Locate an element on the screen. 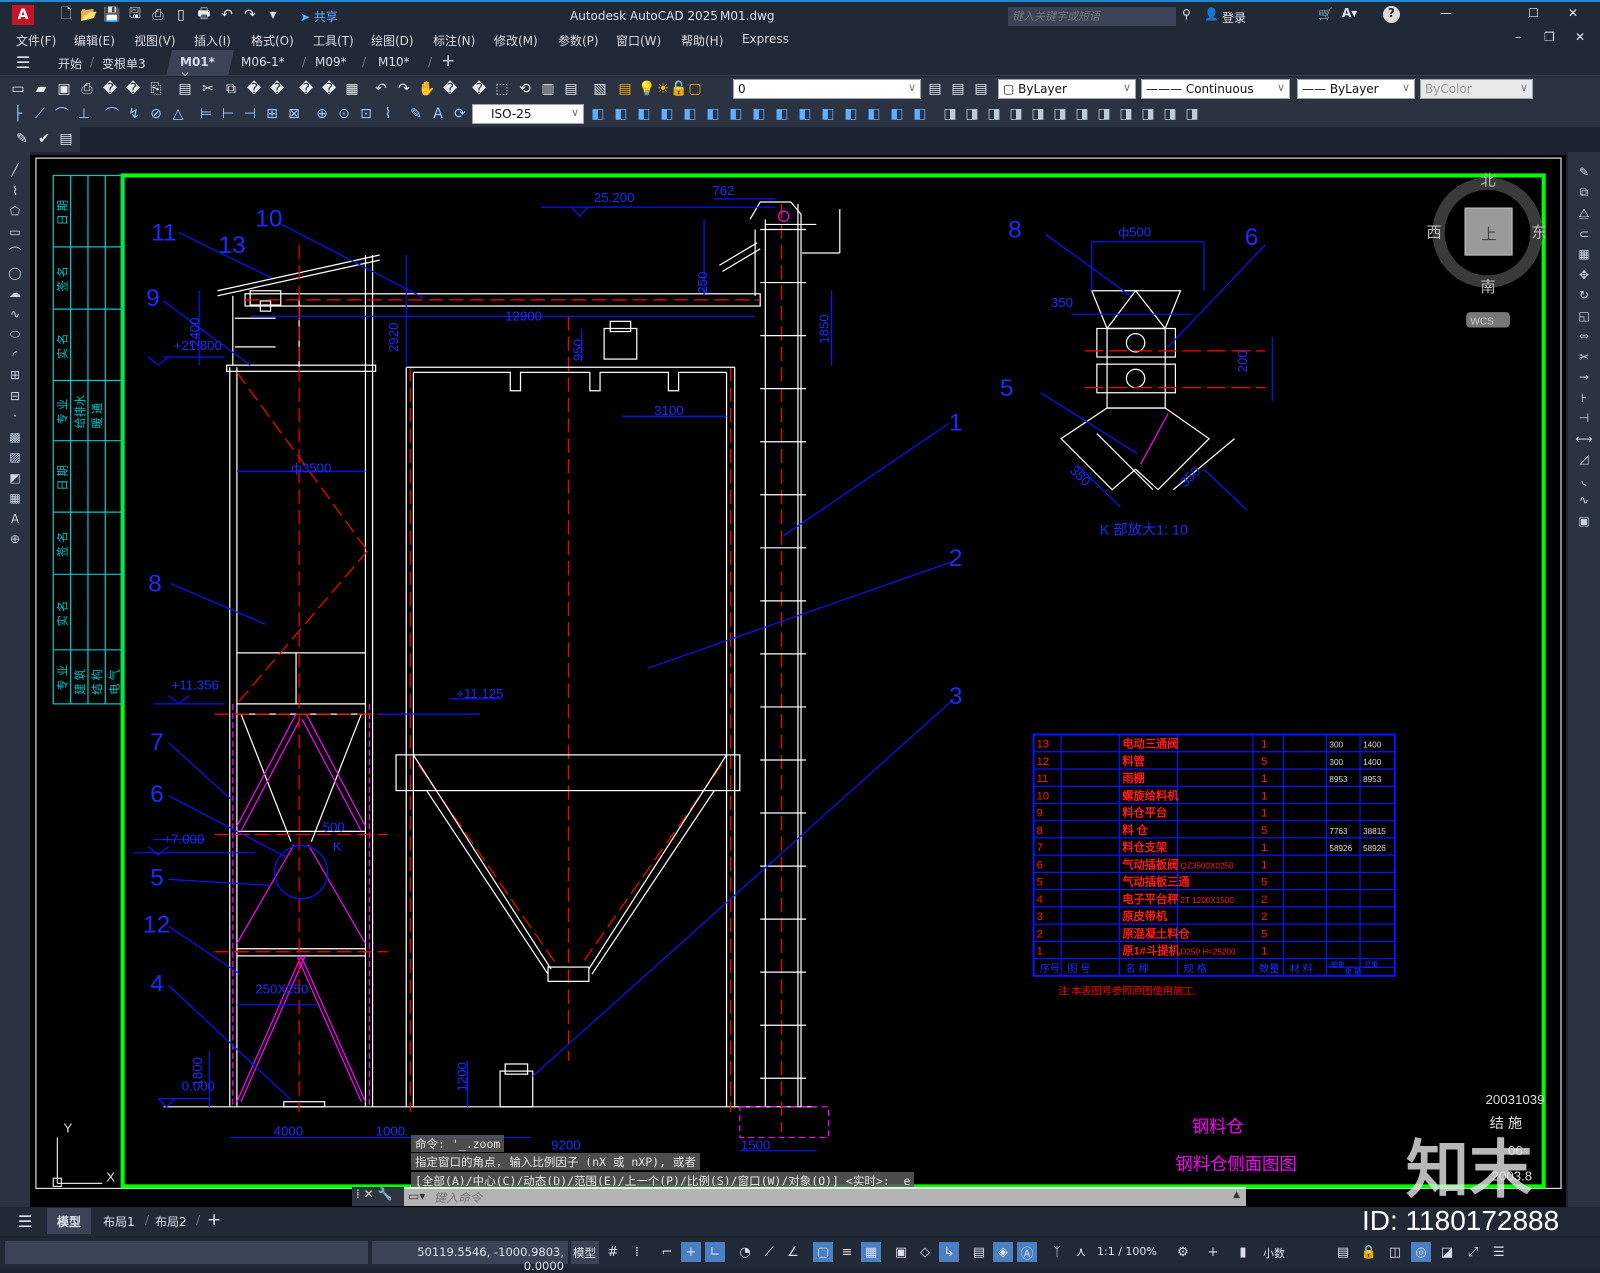 The image size is (1600, 1273). share-button: ➤ 共享 is located at coordinates (319, 16).